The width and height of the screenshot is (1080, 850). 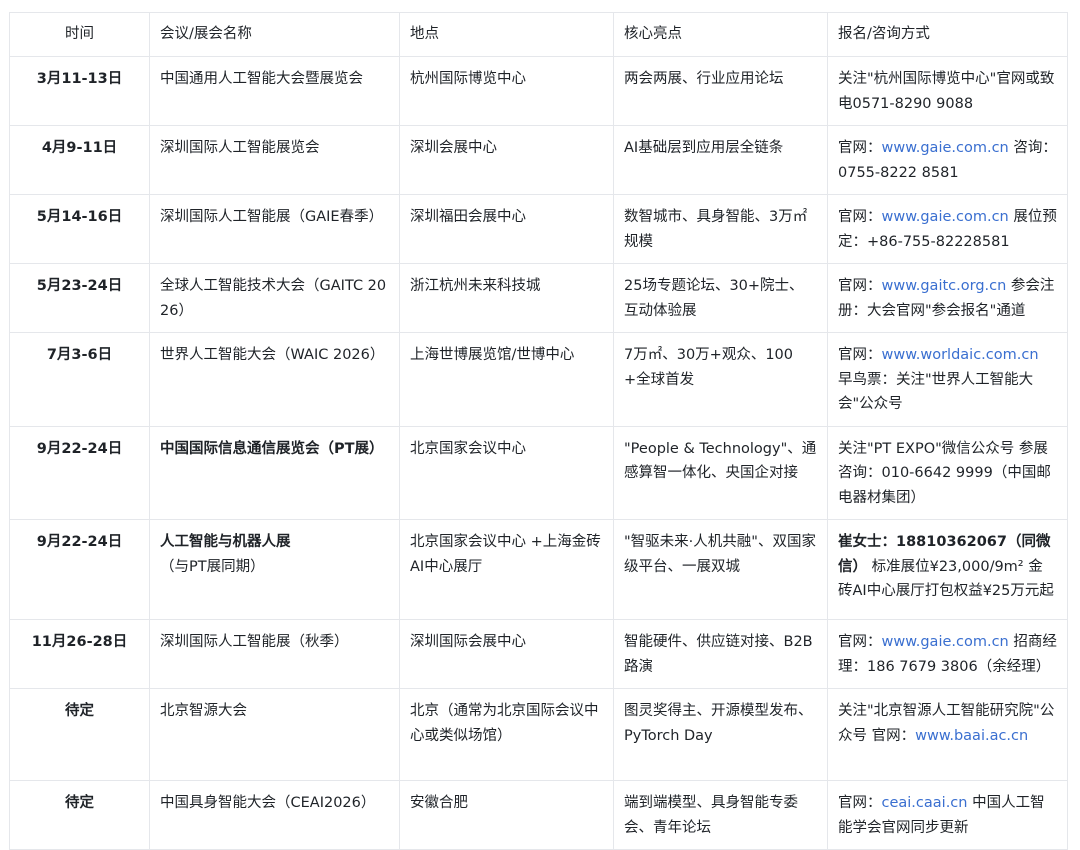 I want to click on cell-highlights: 数智城市、具身智能、3万㎡规模, so click(x=720, y=229).